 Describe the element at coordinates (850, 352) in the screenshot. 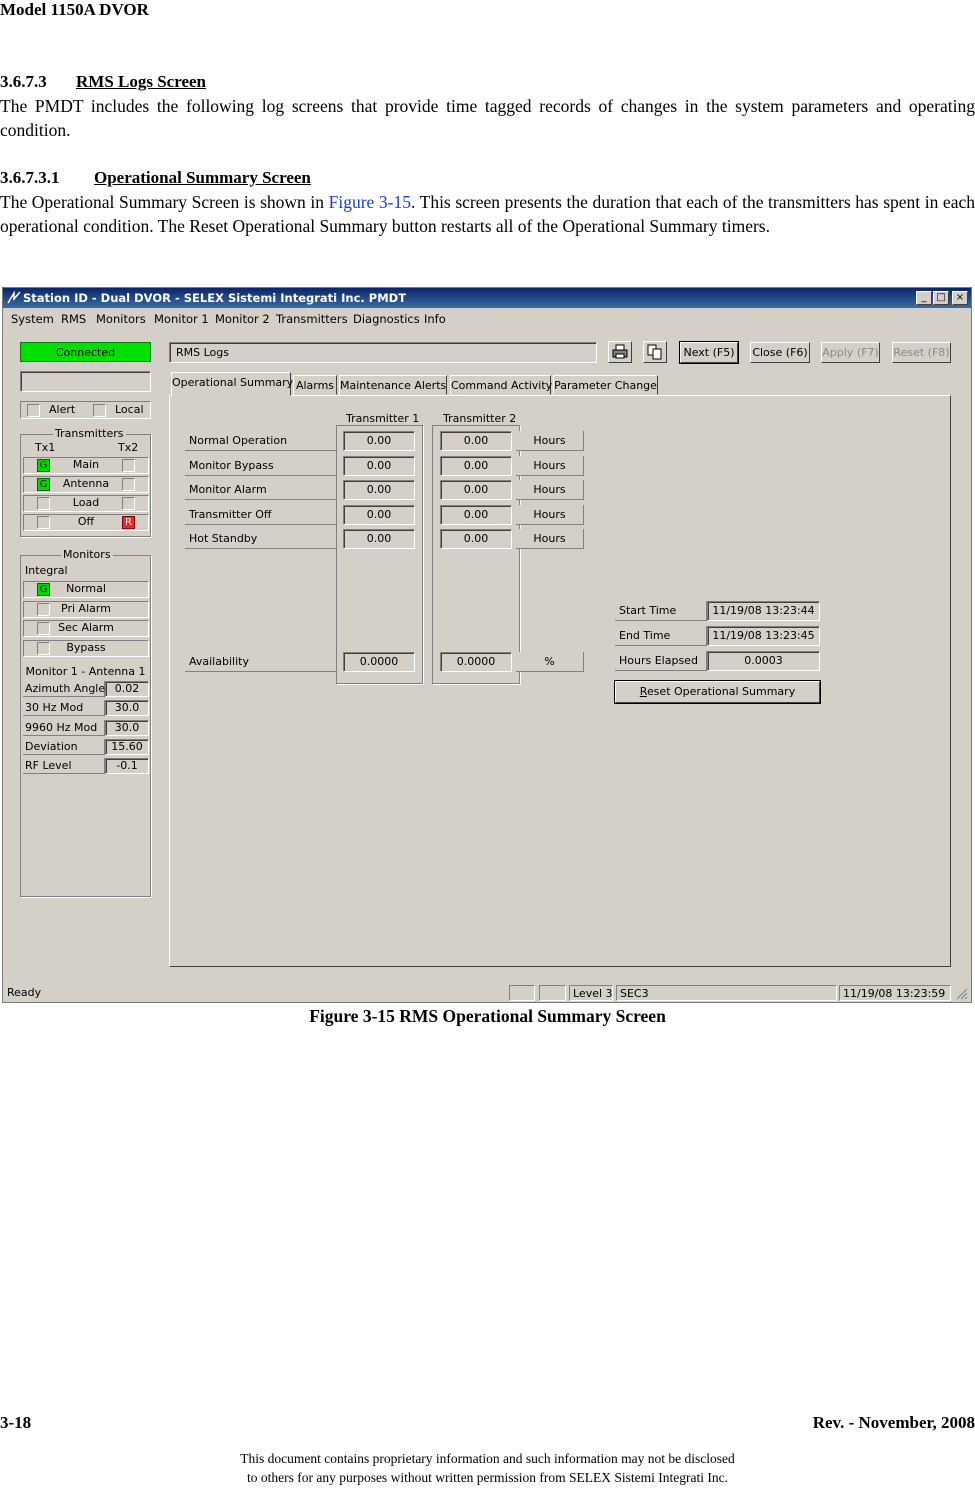

I see `apply-button: Apply (F7)` at that location.